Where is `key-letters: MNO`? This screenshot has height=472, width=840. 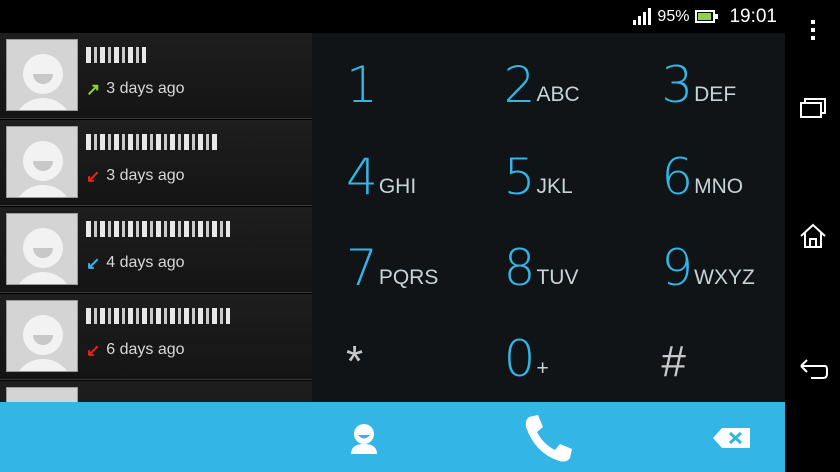 key-letters: MNO is located at coordinates (719, 186).